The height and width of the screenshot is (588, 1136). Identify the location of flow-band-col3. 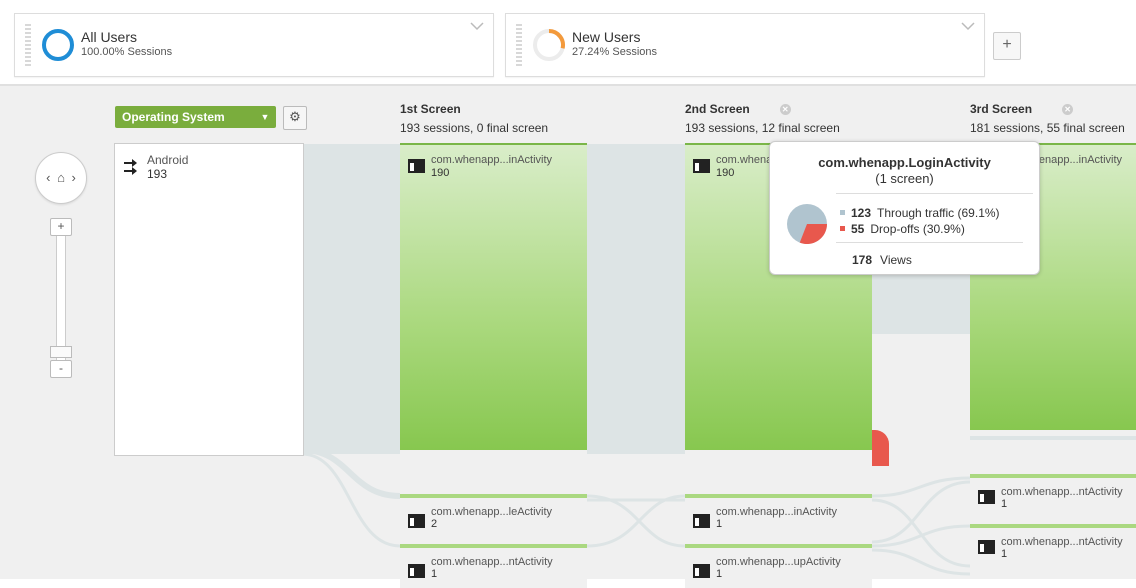
(1053, 438).